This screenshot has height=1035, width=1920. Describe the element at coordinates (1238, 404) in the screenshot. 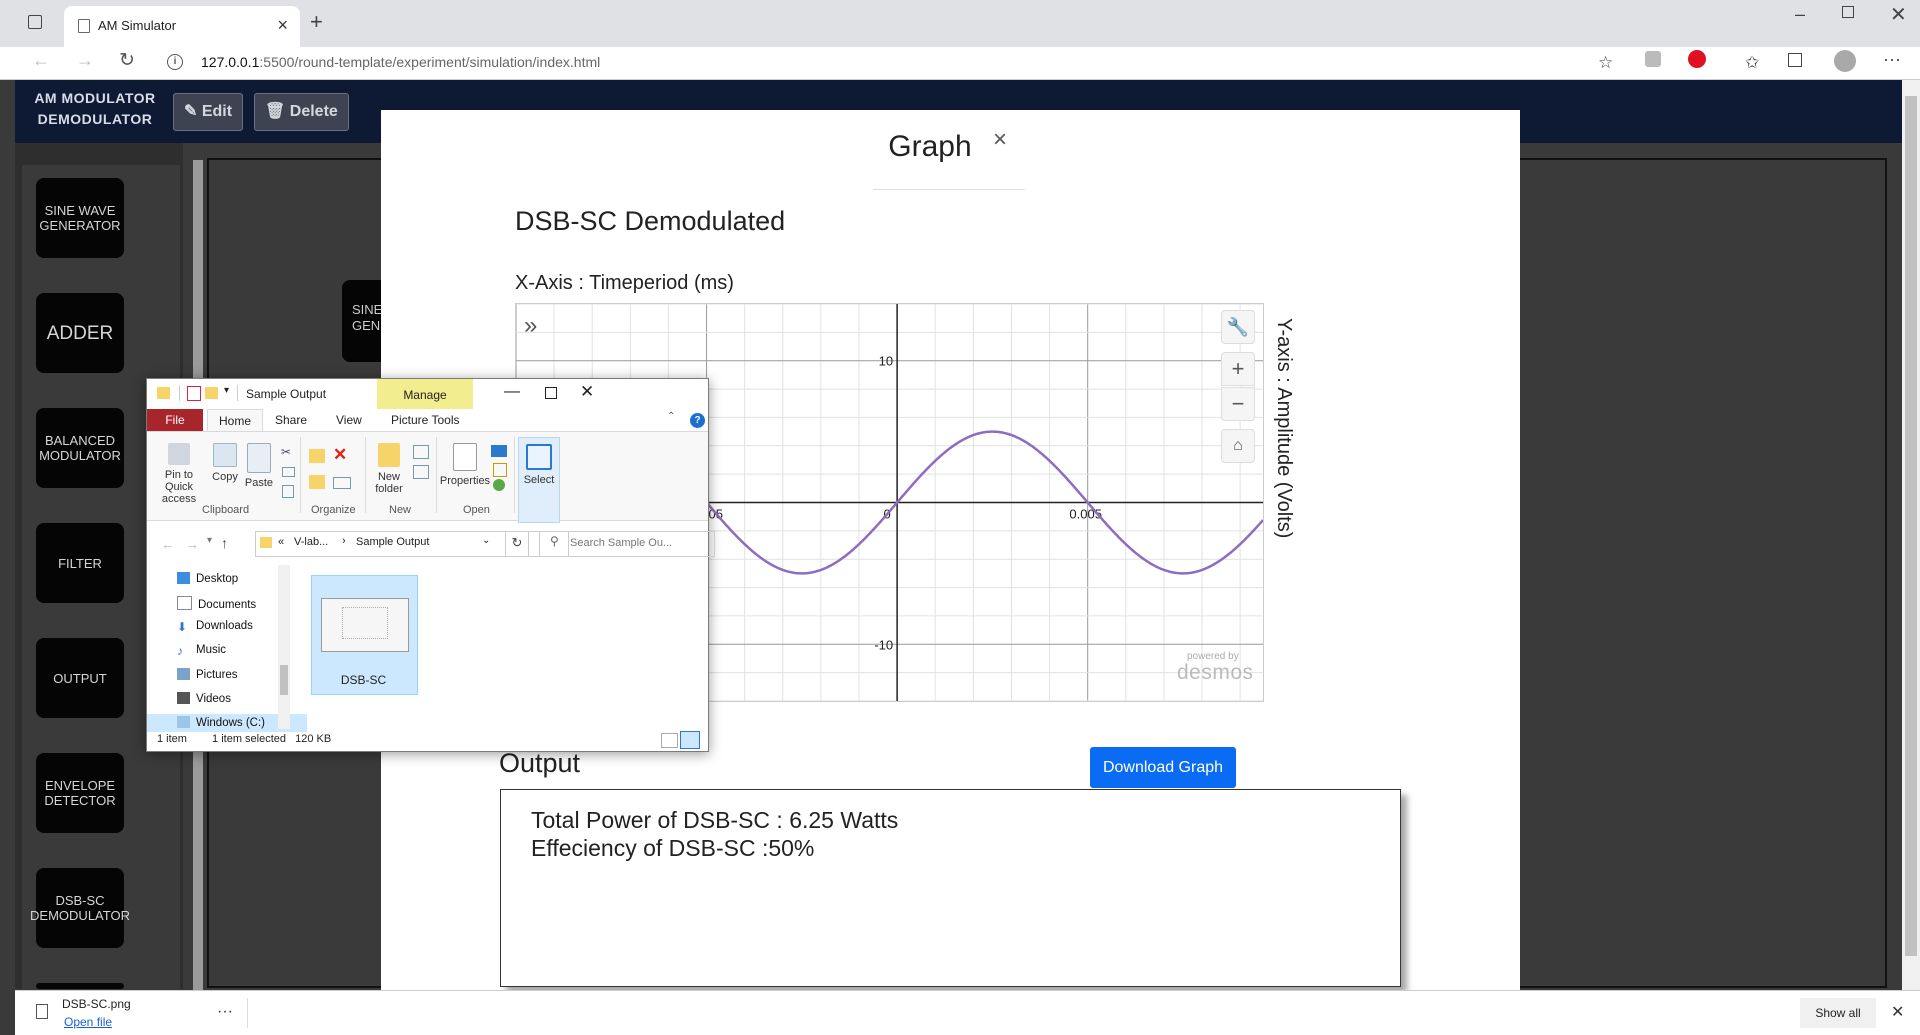

I see `zoom-out-icon: −` at that location.